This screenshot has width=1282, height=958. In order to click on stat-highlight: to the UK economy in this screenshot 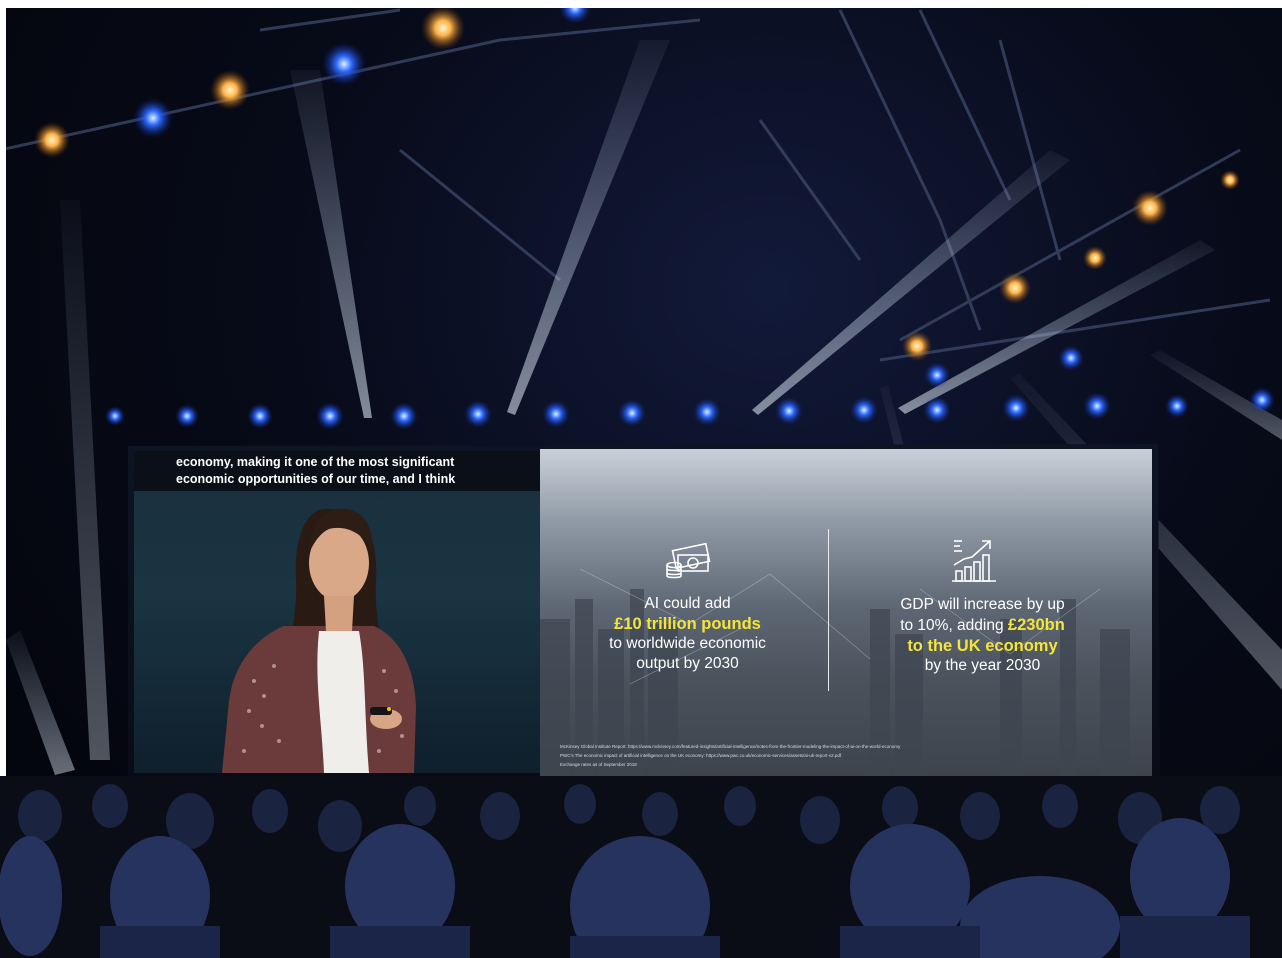, I will do `click(982, 646)`.